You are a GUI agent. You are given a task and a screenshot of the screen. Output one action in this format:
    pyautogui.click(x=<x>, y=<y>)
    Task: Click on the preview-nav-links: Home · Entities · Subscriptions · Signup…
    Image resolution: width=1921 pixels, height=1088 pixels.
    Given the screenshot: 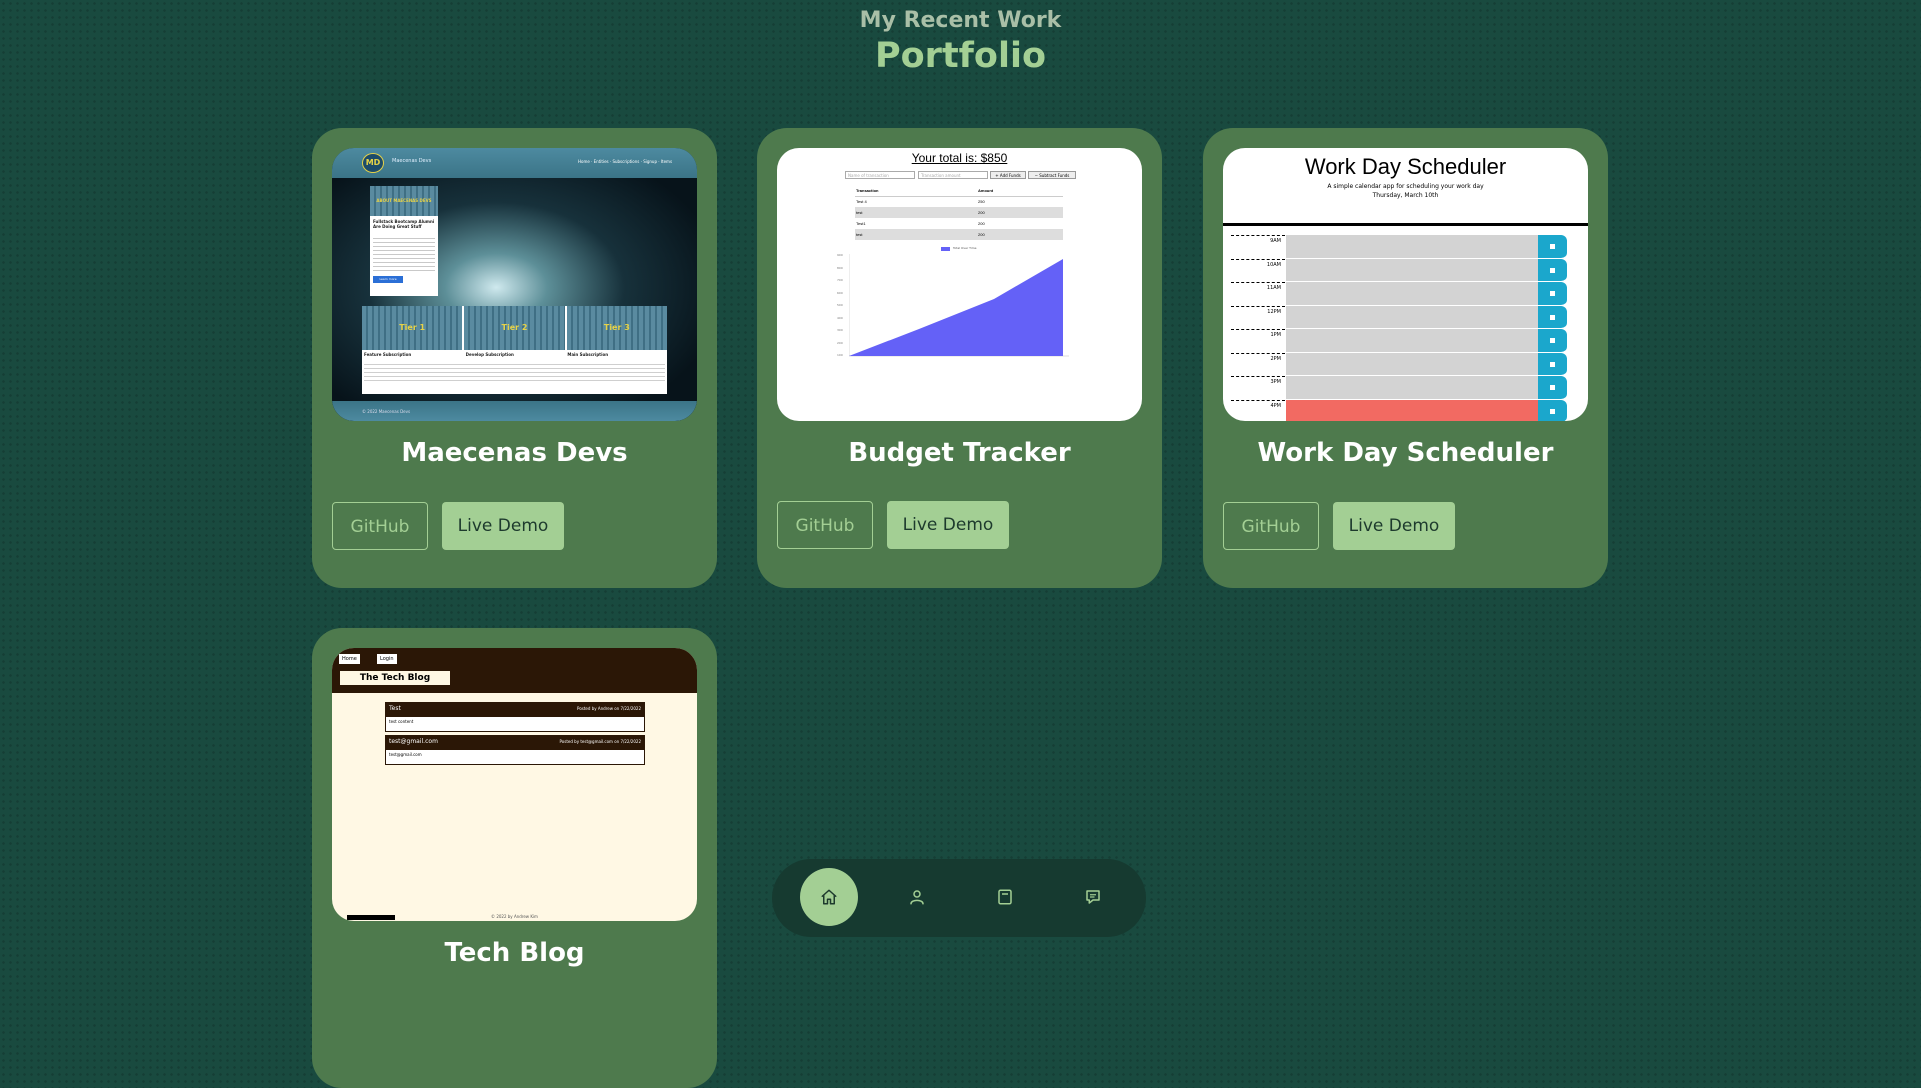 What is the action you would take?
    pyautogui.click(x=625, y=161)
    